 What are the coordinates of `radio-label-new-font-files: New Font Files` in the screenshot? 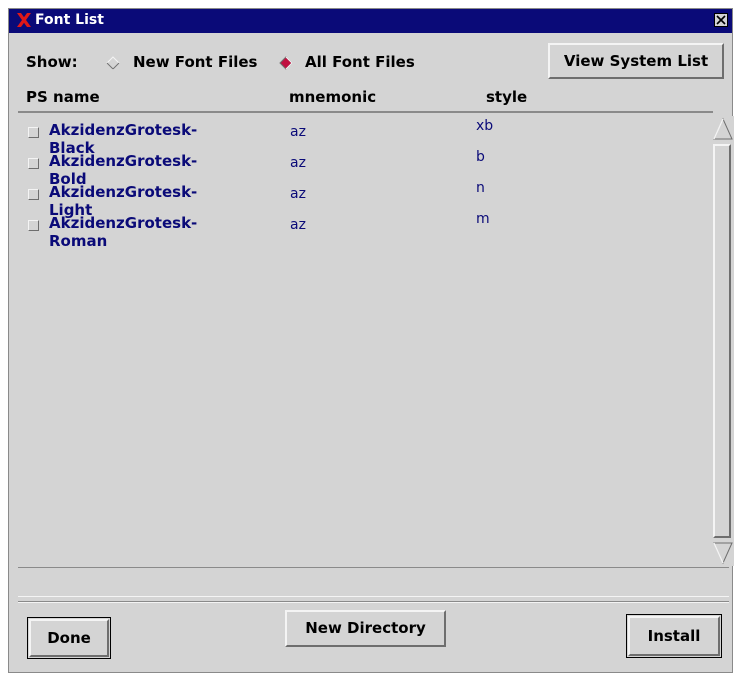 It's located at (195, 62).